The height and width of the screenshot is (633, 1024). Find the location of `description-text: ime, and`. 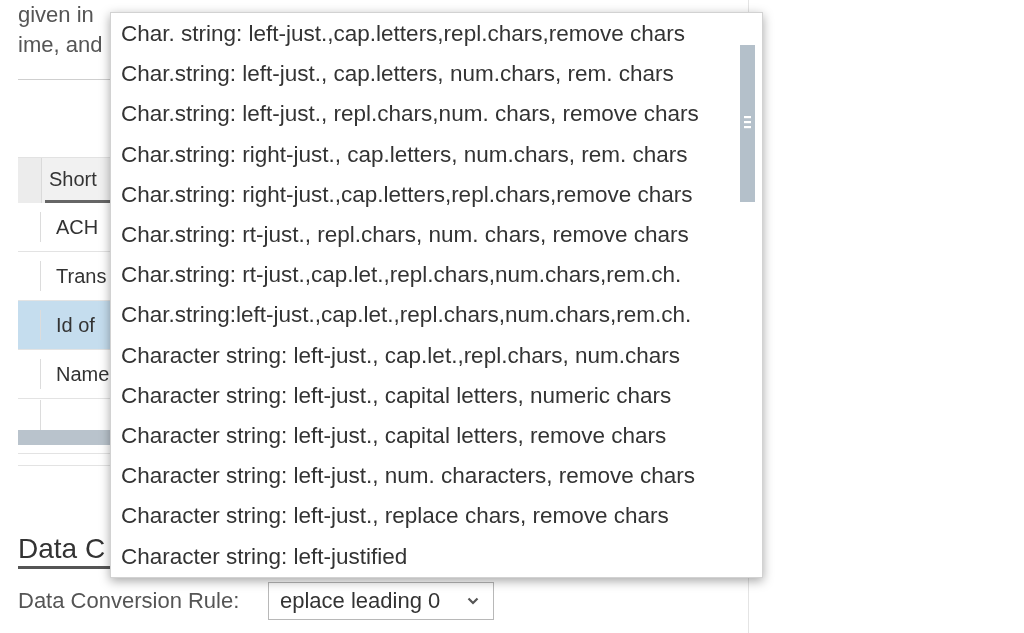

description-text: ime, and is located at coordinates (60, 45).